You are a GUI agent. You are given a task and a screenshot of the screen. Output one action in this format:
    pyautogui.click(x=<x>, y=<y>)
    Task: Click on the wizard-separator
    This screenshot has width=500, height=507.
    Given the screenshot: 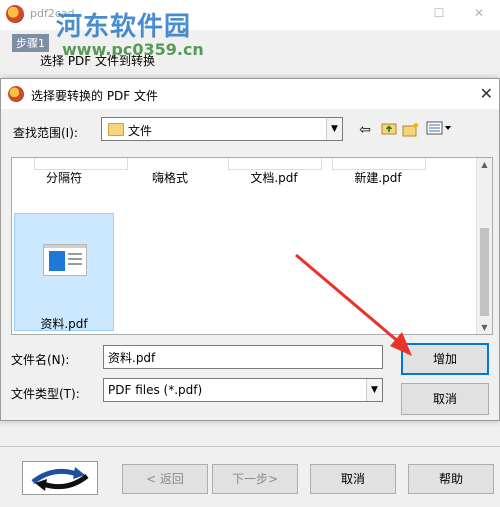 What is the action you would take?
    pyautogui.click(x=250, y=446)
    